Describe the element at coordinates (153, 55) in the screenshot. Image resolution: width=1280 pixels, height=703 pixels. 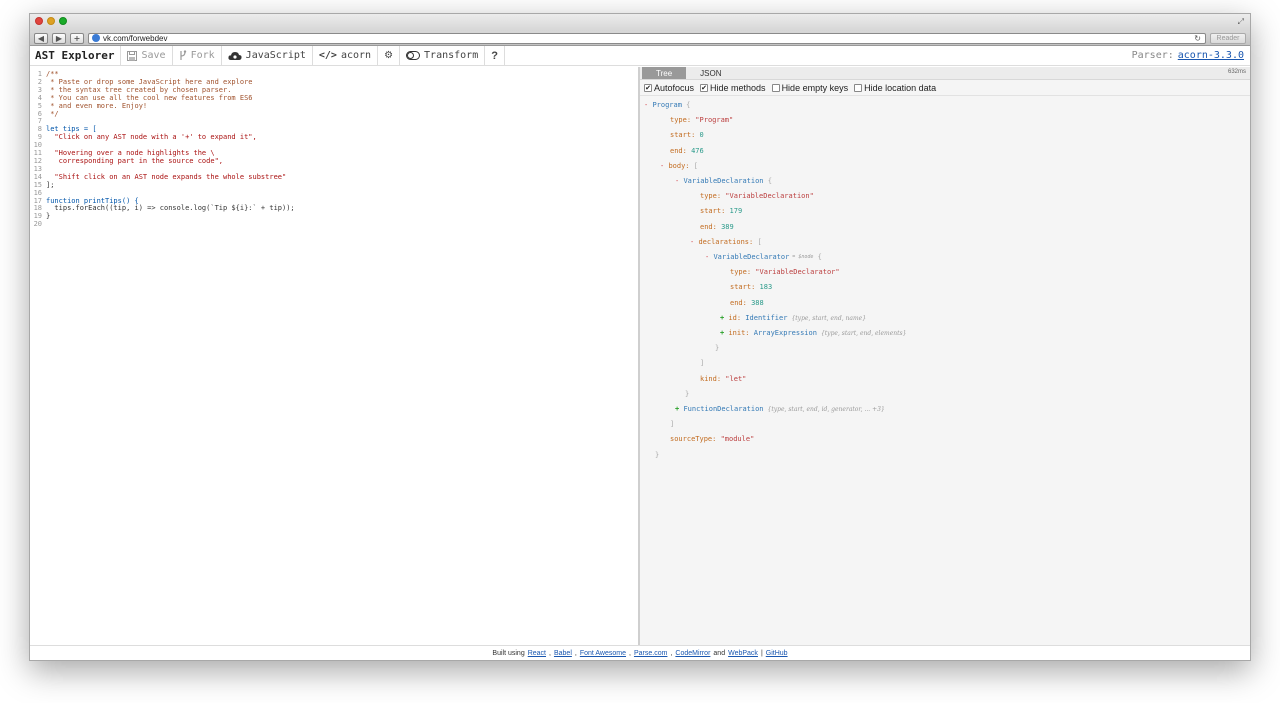
I see `save-label: Save` at that location.